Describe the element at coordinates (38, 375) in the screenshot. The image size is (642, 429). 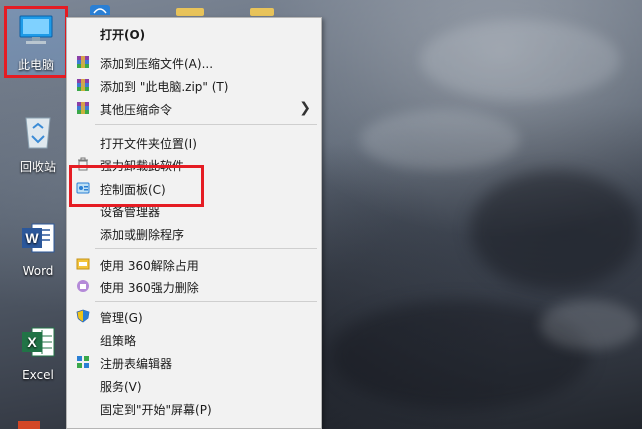
I see `desktop-icon-label: Excel` at that location.